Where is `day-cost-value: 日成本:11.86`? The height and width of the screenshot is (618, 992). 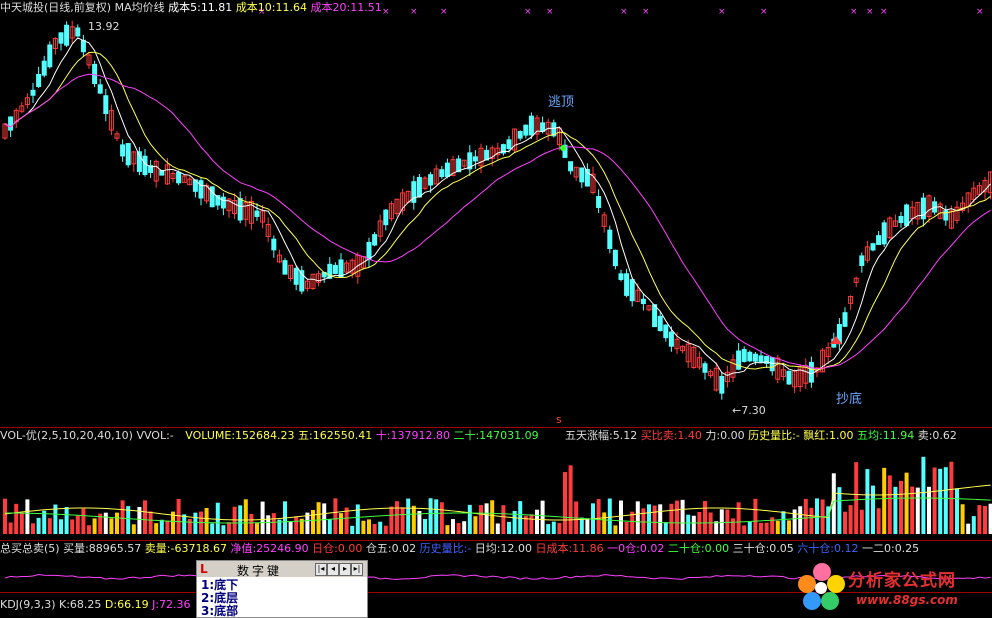
day-cost-value: 日成本:11.86 is located at coordinates (569, 548).